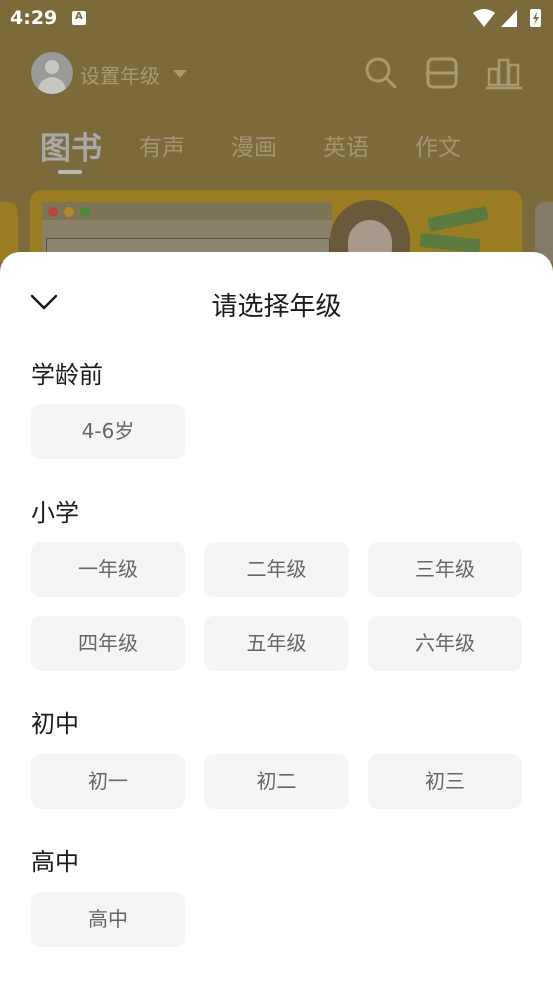 The height and width of the screenshot is (984, 553). What do you see at coordinates (71, 145) in the screenshot?
I see `tab-books: 图书` at bounding box center [71, 145].